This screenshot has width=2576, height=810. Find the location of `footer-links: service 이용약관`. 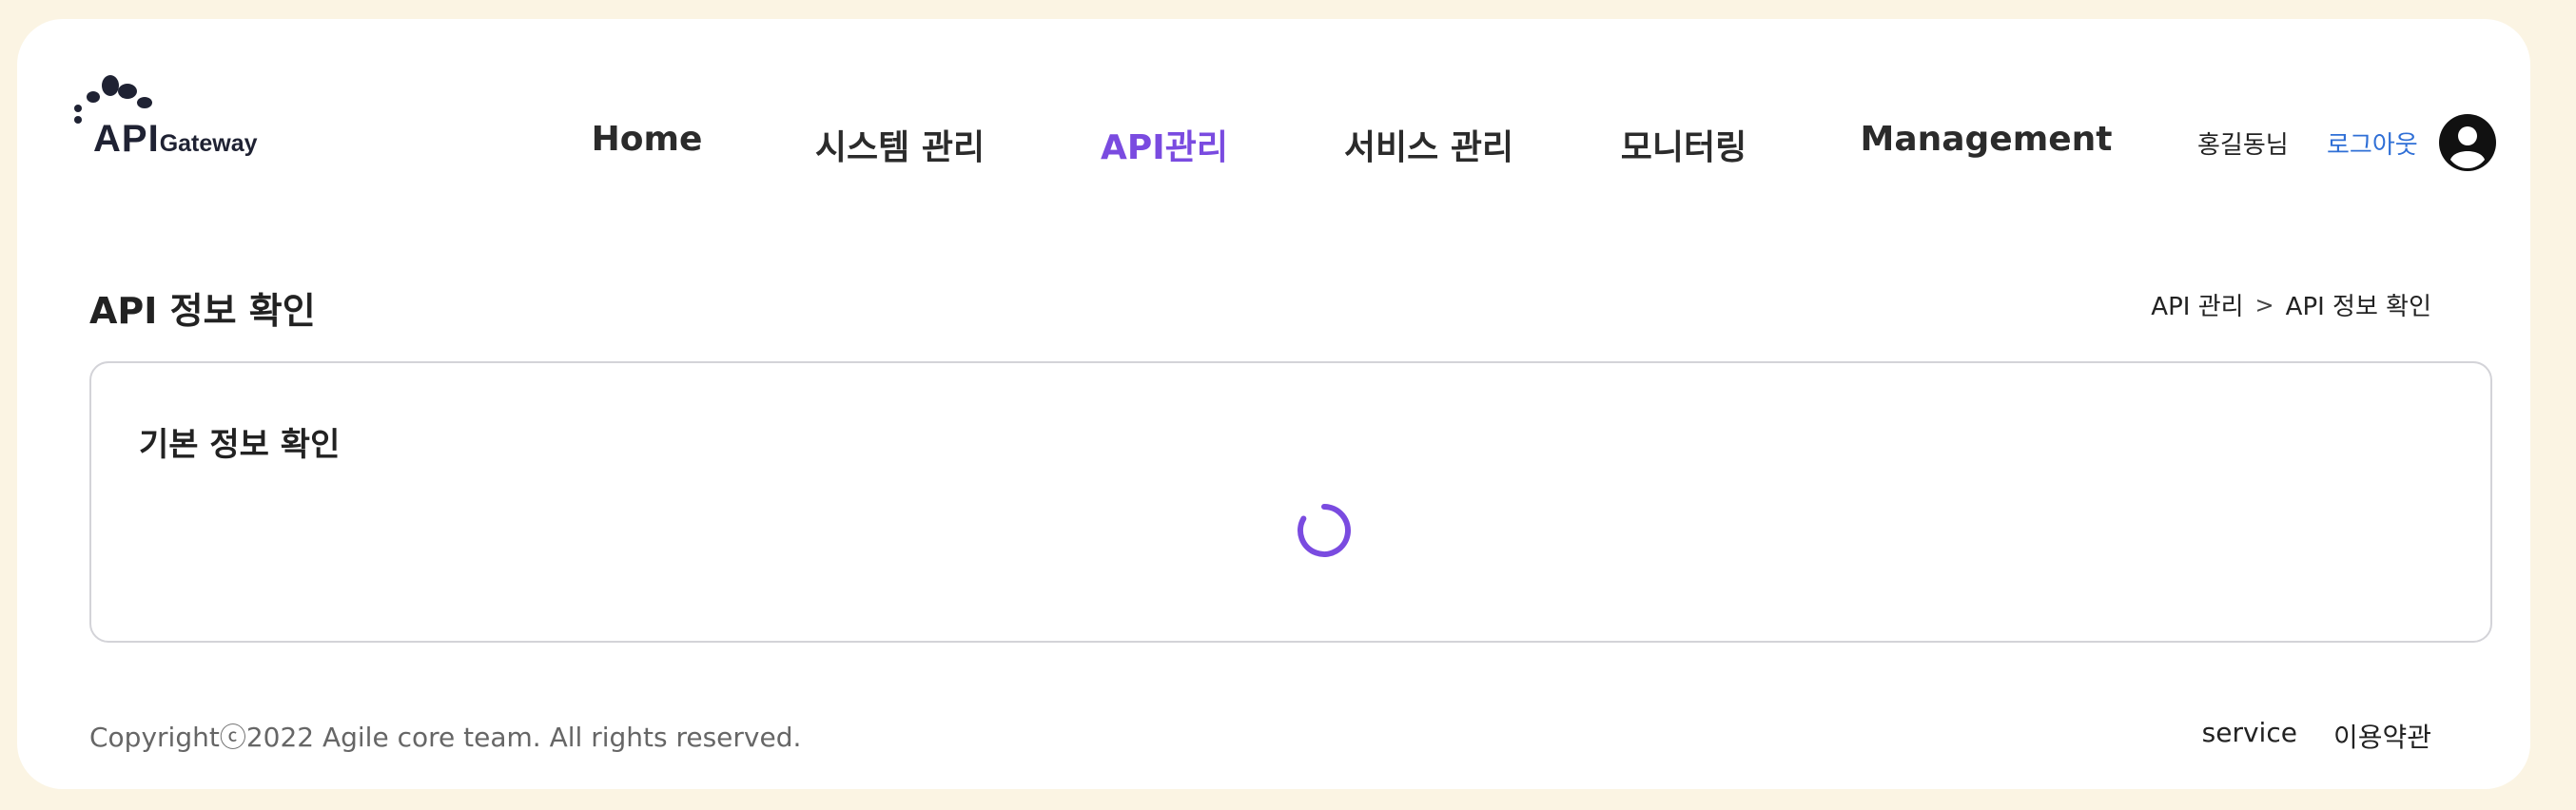

footer-links: service 이용약관 is located at coordinates (2316, 736).